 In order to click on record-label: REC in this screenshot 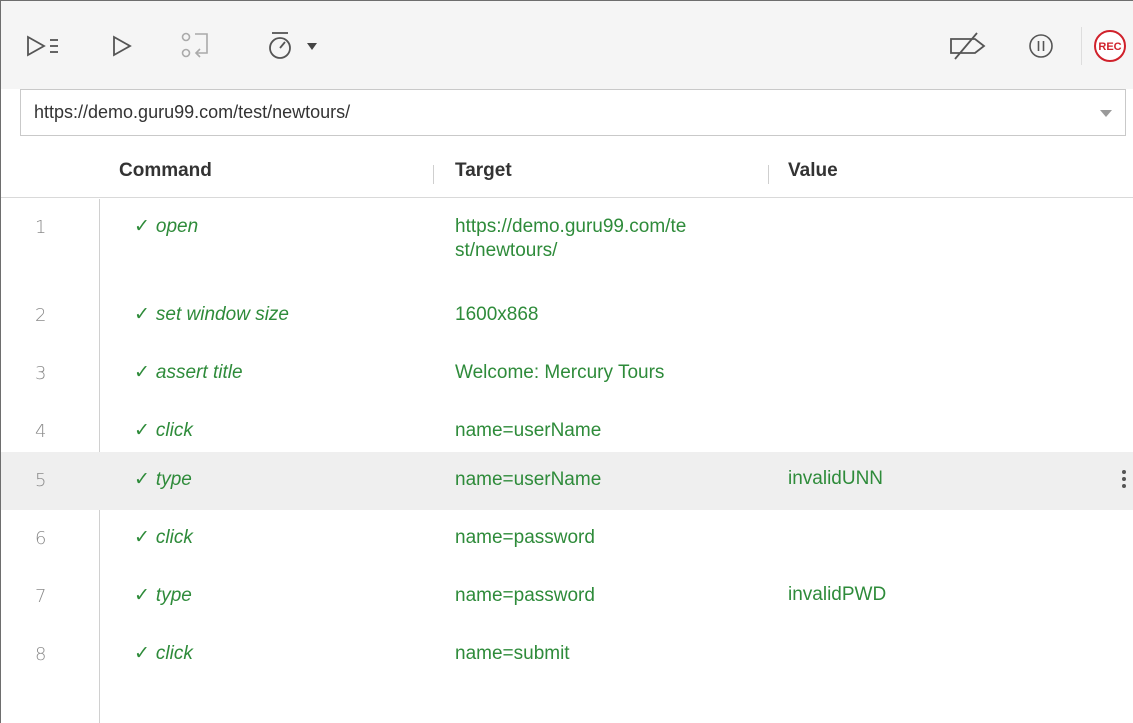, I will do `click(1109, 47)`.